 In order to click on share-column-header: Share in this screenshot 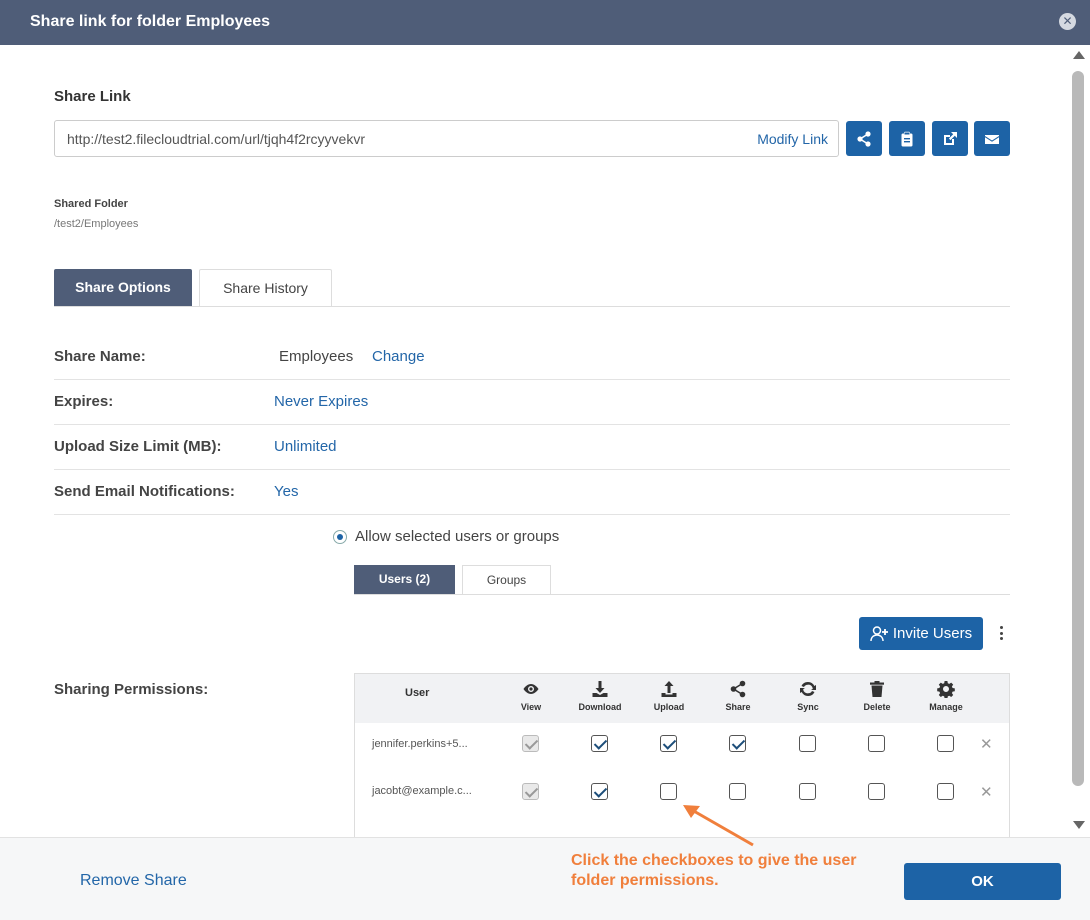, I will do `click(738, 696)`.